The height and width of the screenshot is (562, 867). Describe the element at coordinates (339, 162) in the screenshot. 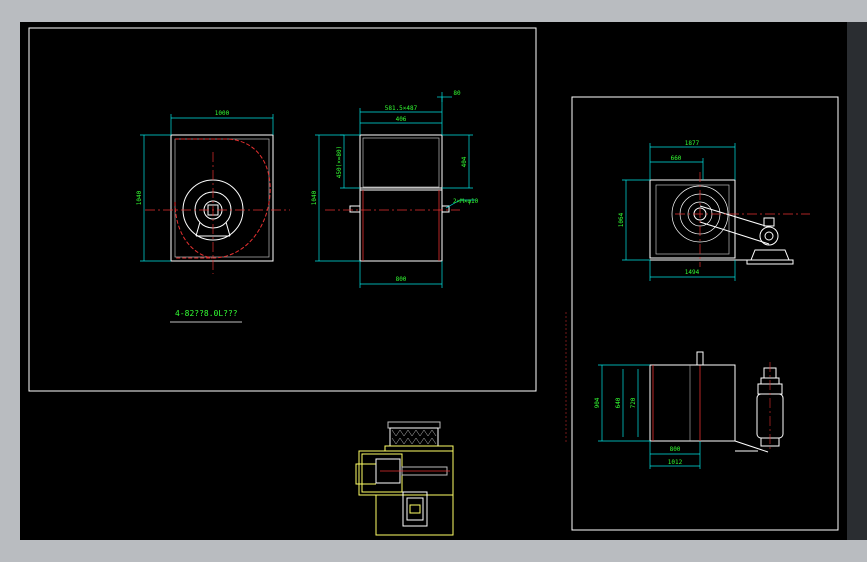

I see `view2-left-inner-dim: 450(×=80)` at that location.